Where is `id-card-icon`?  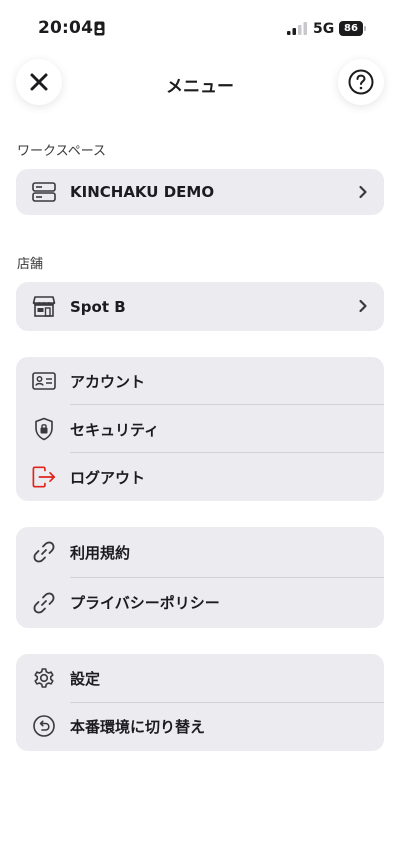
id-card-icon is located at coordinates (44, 381).